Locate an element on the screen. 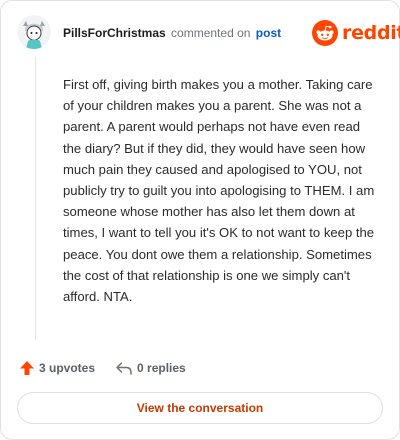 This screenshot has height=440, width=400. reply-arrow-icon is located at coordinates (124, 368).